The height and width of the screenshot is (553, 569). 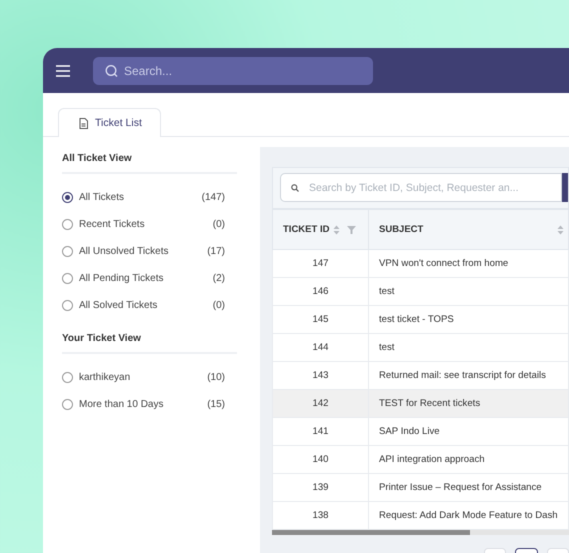 What do you see at coordinates (149, 160) in the screenshot?
I see `section-title: All Ticket View` at bounding box center [149, 160].